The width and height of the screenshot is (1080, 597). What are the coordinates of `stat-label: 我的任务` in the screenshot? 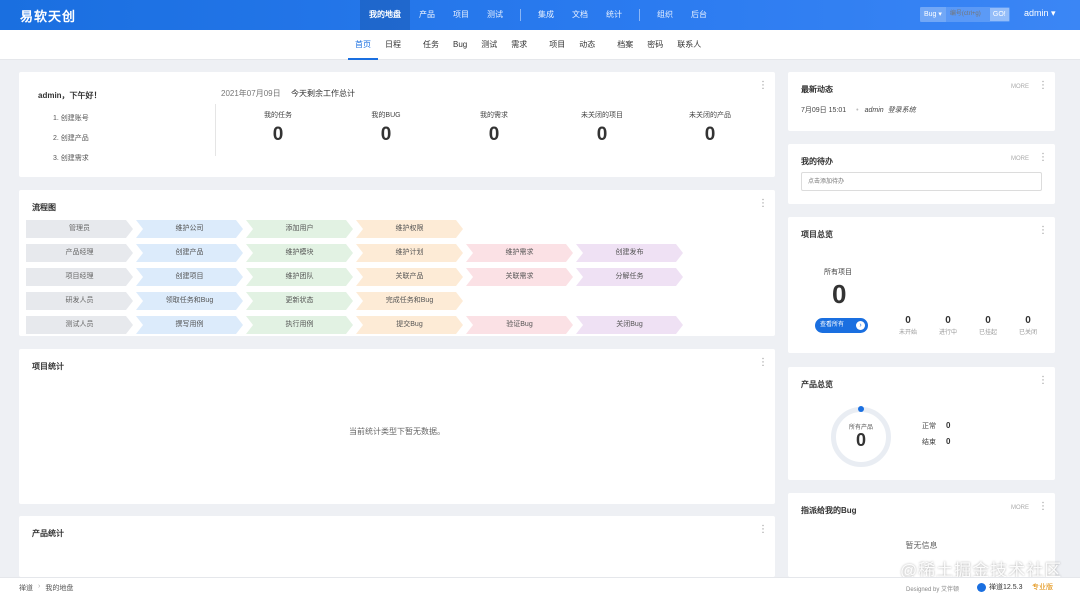 It's located at (278, 115).